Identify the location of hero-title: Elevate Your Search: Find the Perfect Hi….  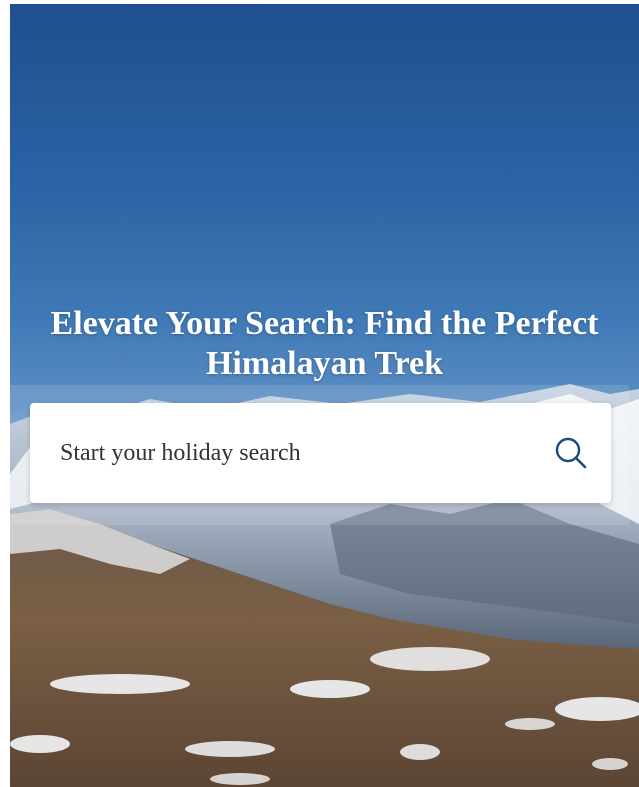
(324, 343).